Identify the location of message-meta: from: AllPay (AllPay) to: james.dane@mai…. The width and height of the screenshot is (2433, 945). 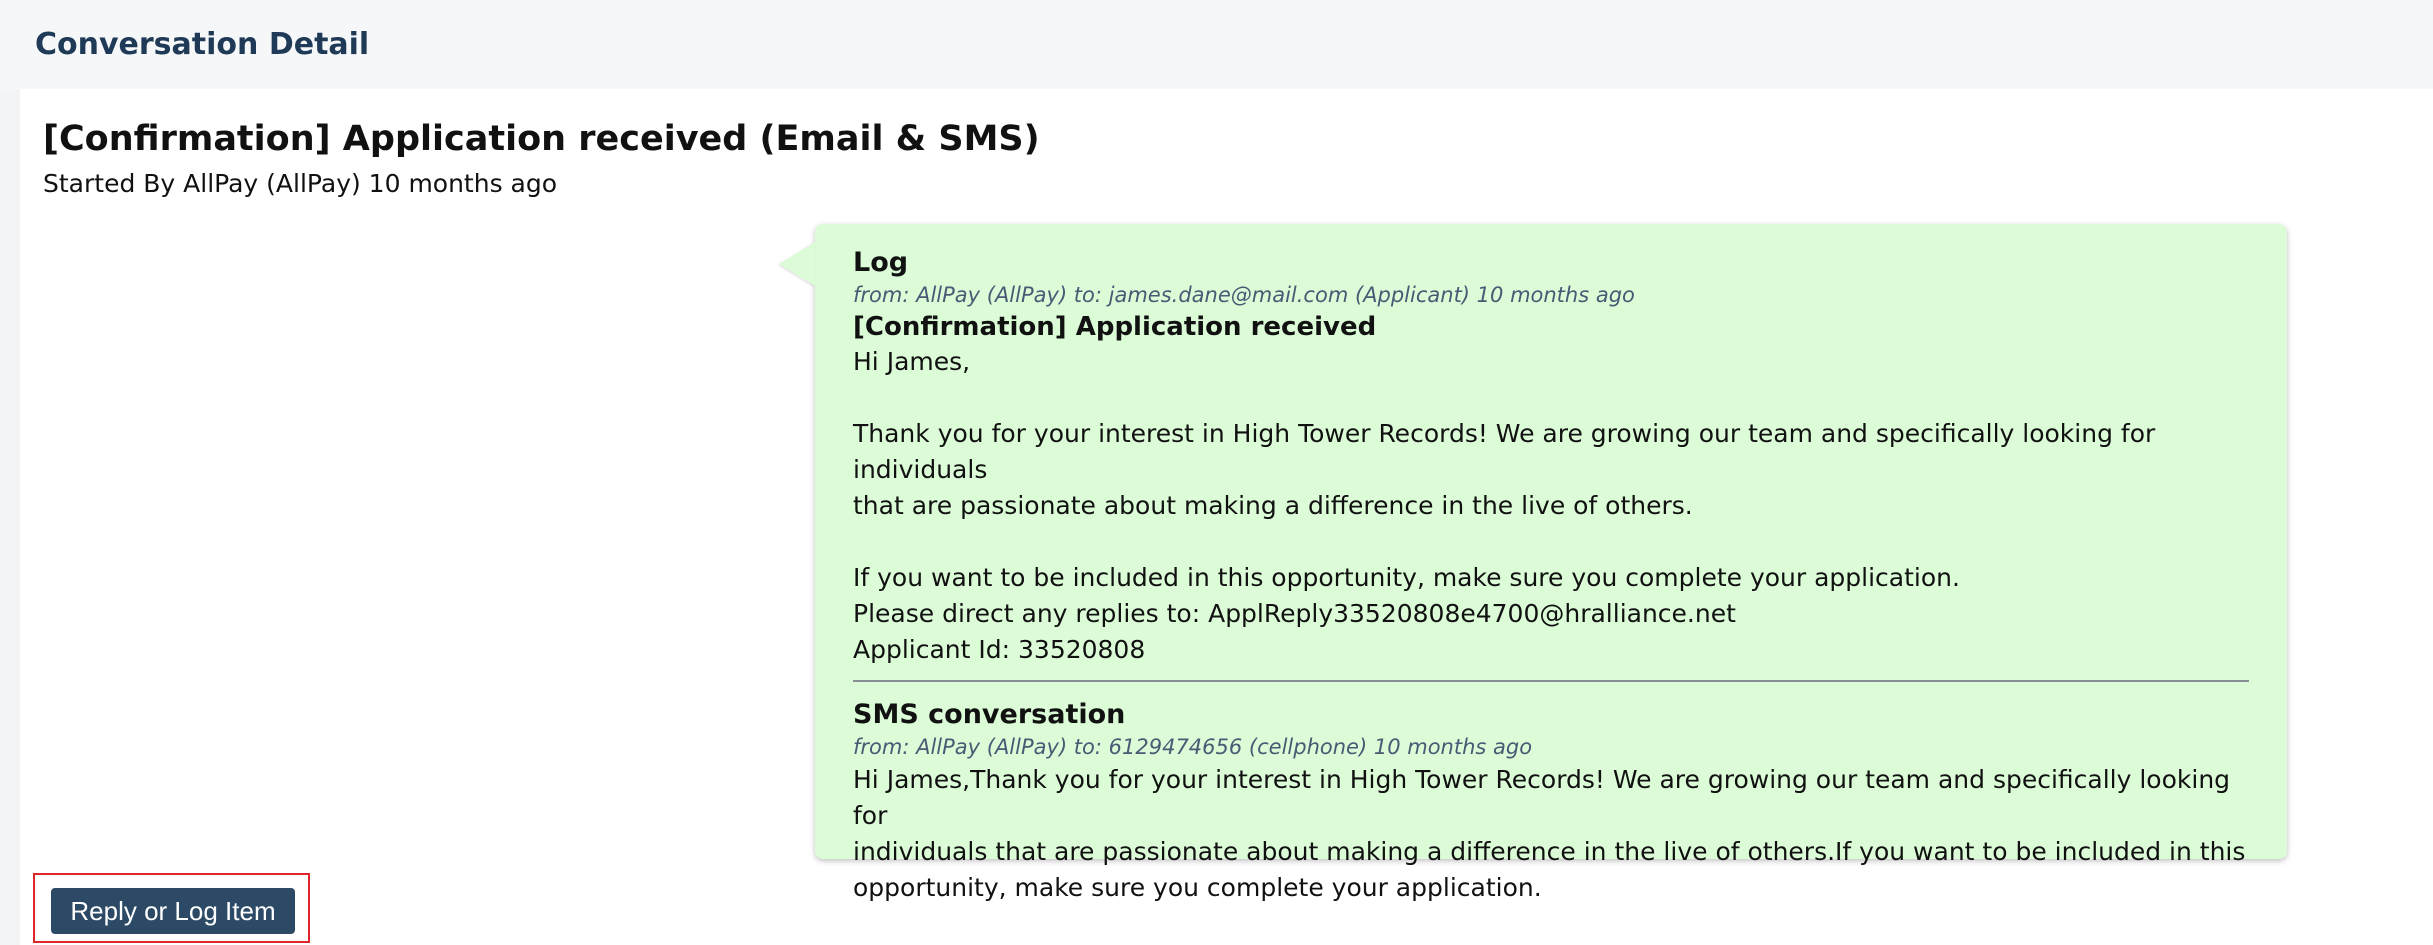
(1244, 295).